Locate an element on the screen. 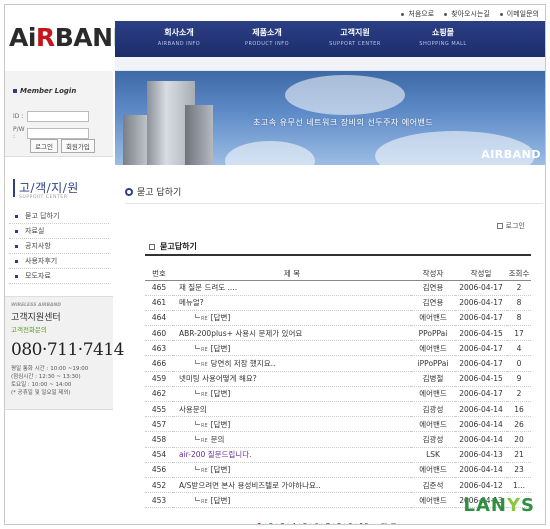  row-subject-link: 당연히 저장 했지요.. is located at coordinates (243, 363).